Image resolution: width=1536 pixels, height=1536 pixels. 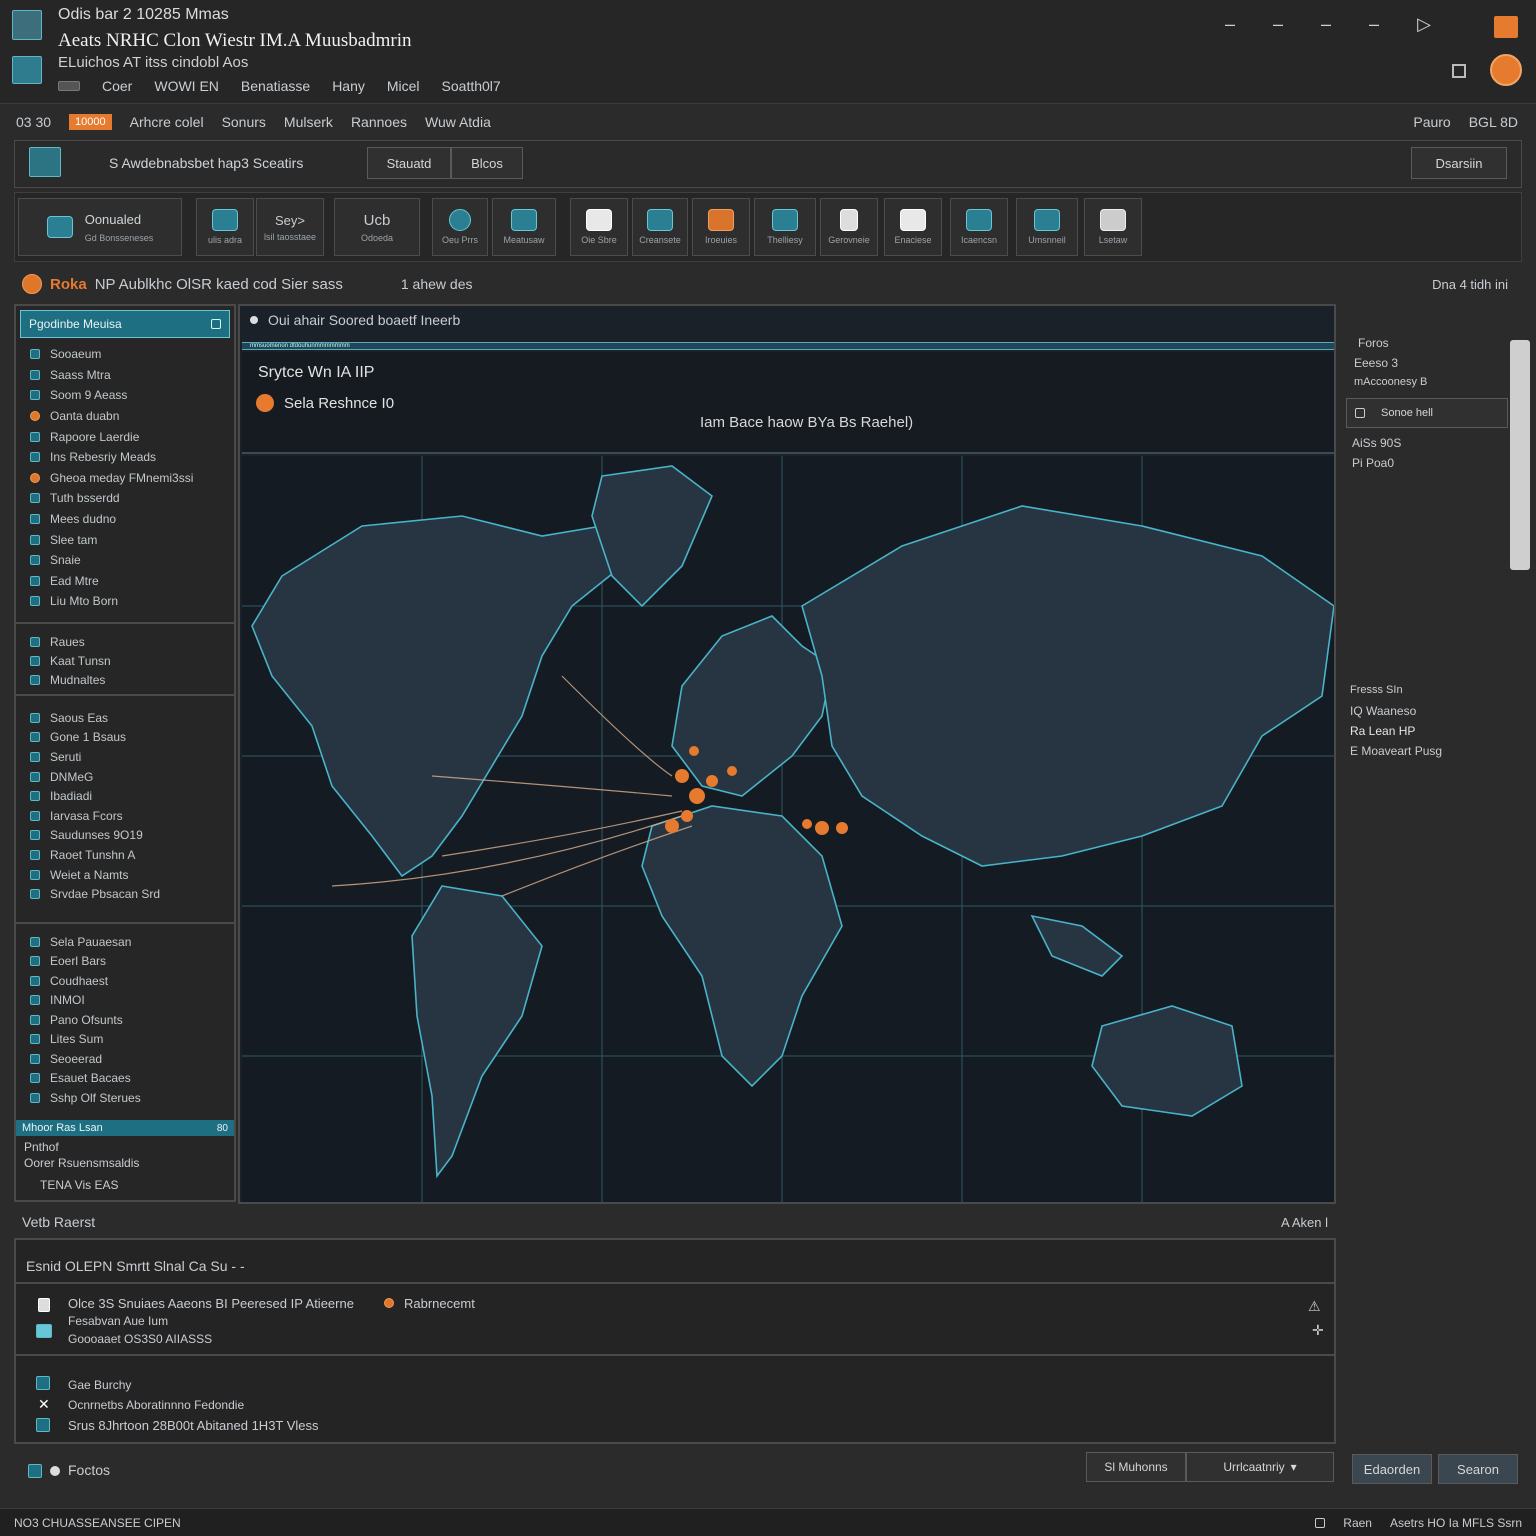 I want to click on tab-1: Sl Muhonns, so click(x=1136, y=1467).